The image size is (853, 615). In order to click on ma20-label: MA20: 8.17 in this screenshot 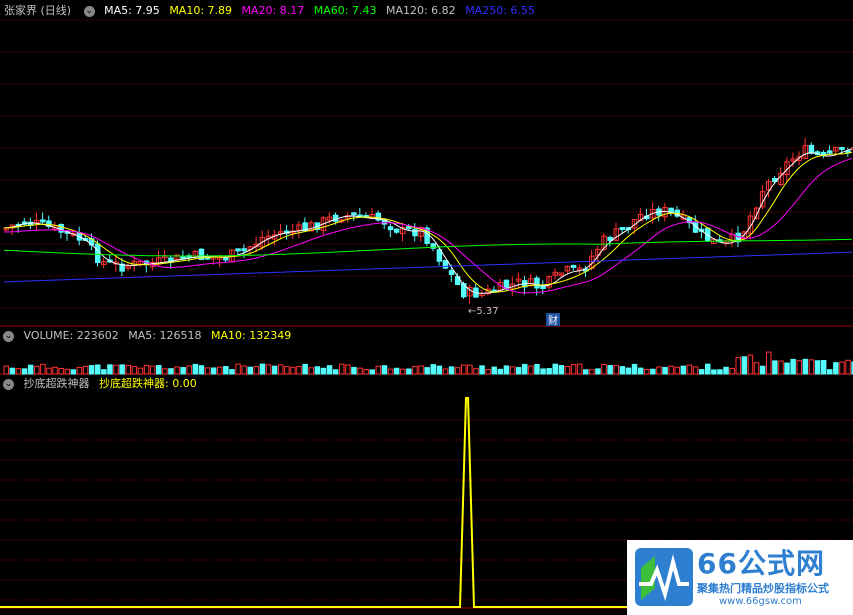, I will do `click(273, 10)`.